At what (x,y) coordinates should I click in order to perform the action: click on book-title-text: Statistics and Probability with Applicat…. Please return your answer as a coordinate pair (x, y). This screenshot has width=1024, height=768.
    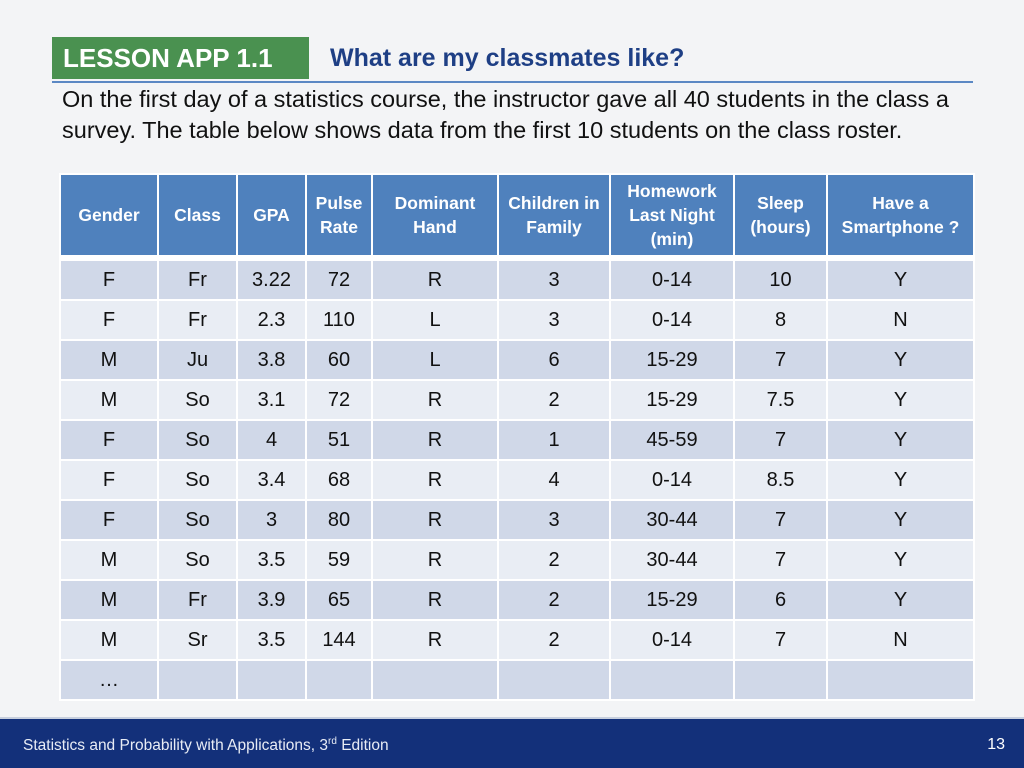
    Looking at the image, I should click on (175, 746).